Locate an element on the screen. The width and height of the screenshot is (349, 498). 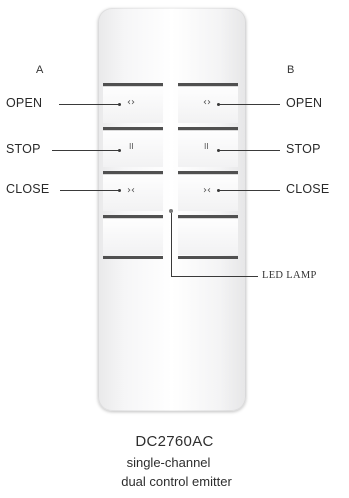
close-left-label: CLOSE is located at coordinates (28, 189).